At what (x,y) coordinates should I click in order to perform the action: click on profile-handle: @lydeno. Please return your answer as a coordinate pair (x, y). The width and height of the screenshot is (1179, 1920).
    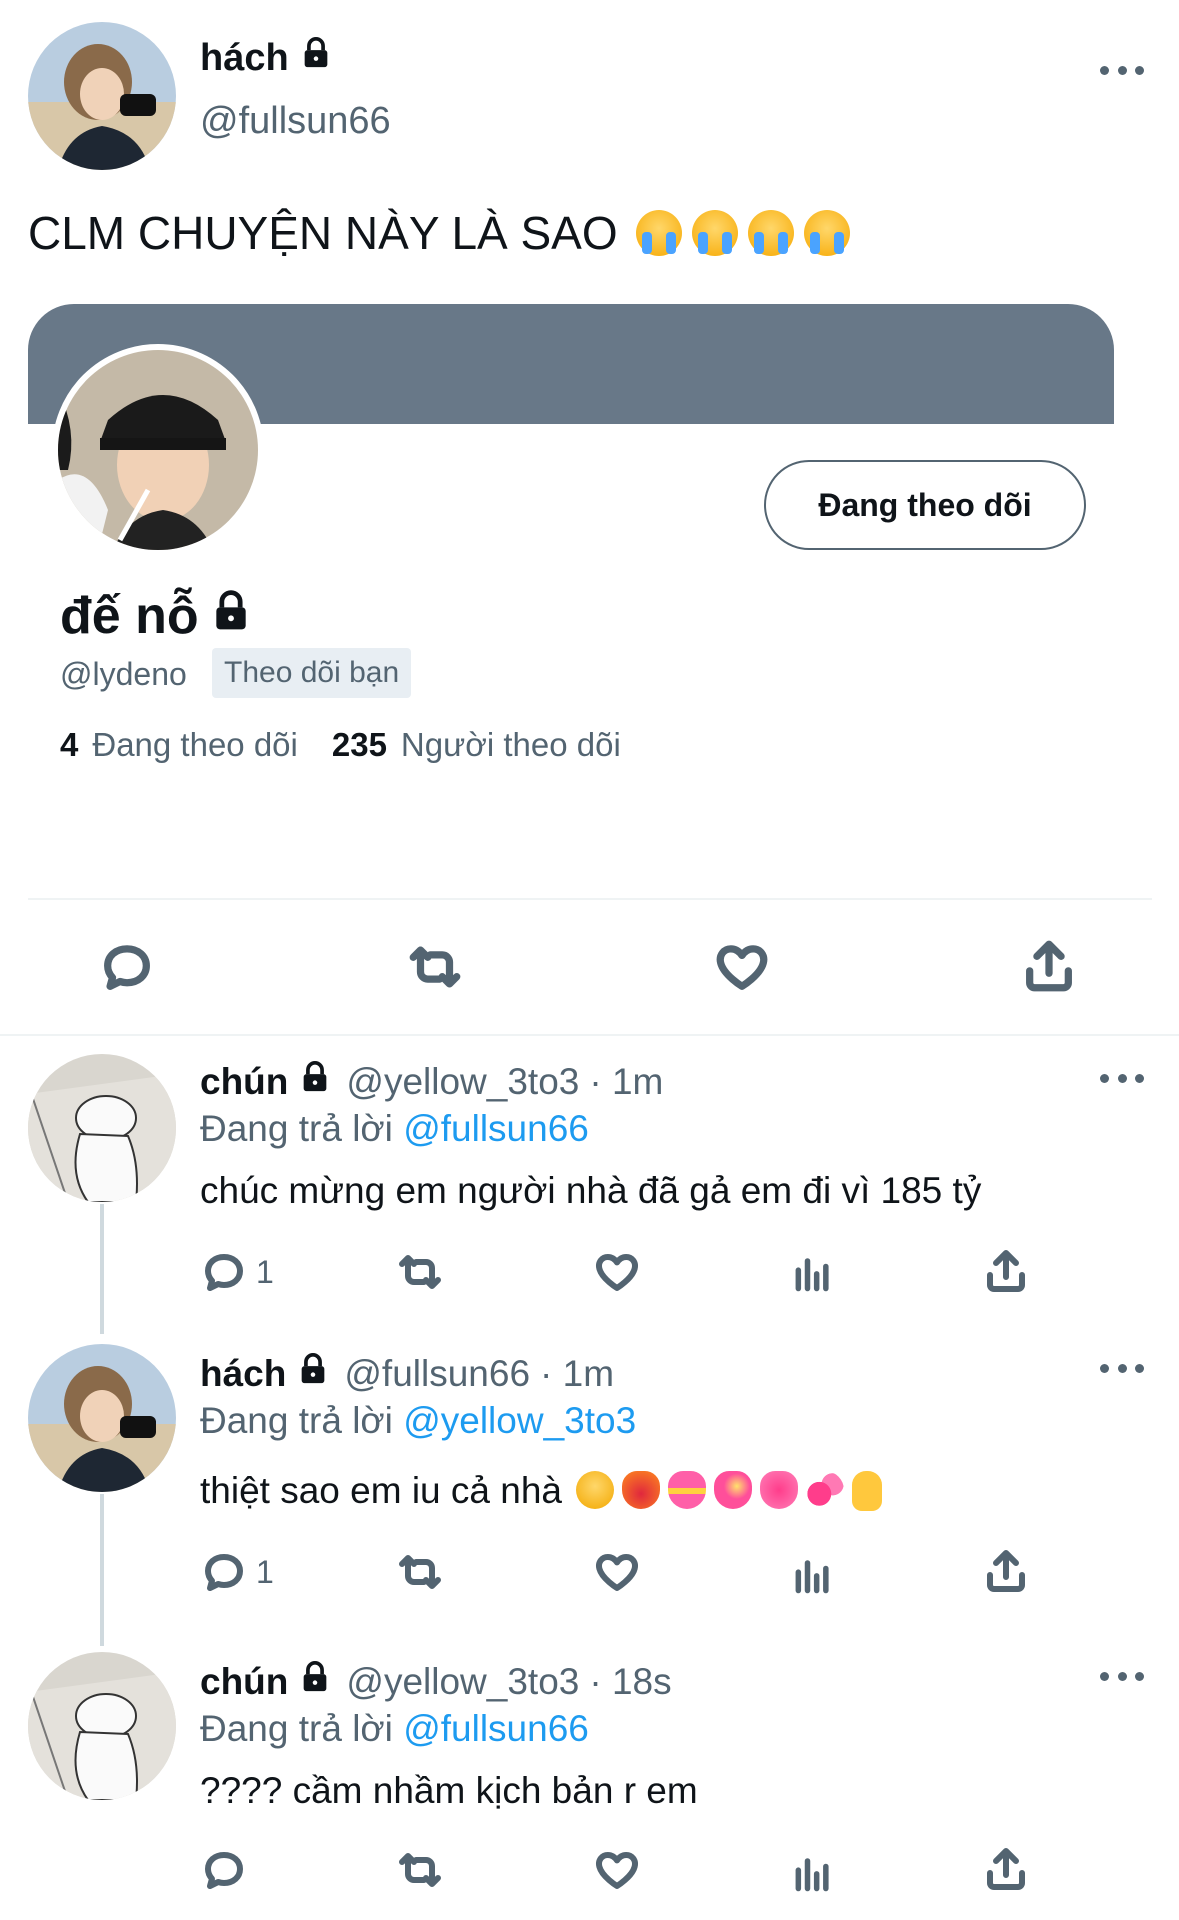
    Looking at the image, I should click on (123, 674).